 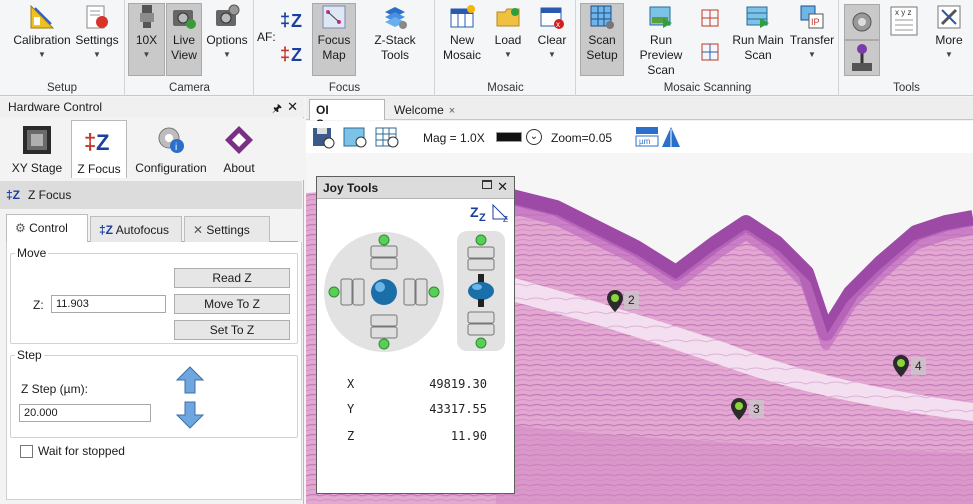 I want to click on joy-tools-title-bar: Joy Tools ✕, so click(x=415, y=188).